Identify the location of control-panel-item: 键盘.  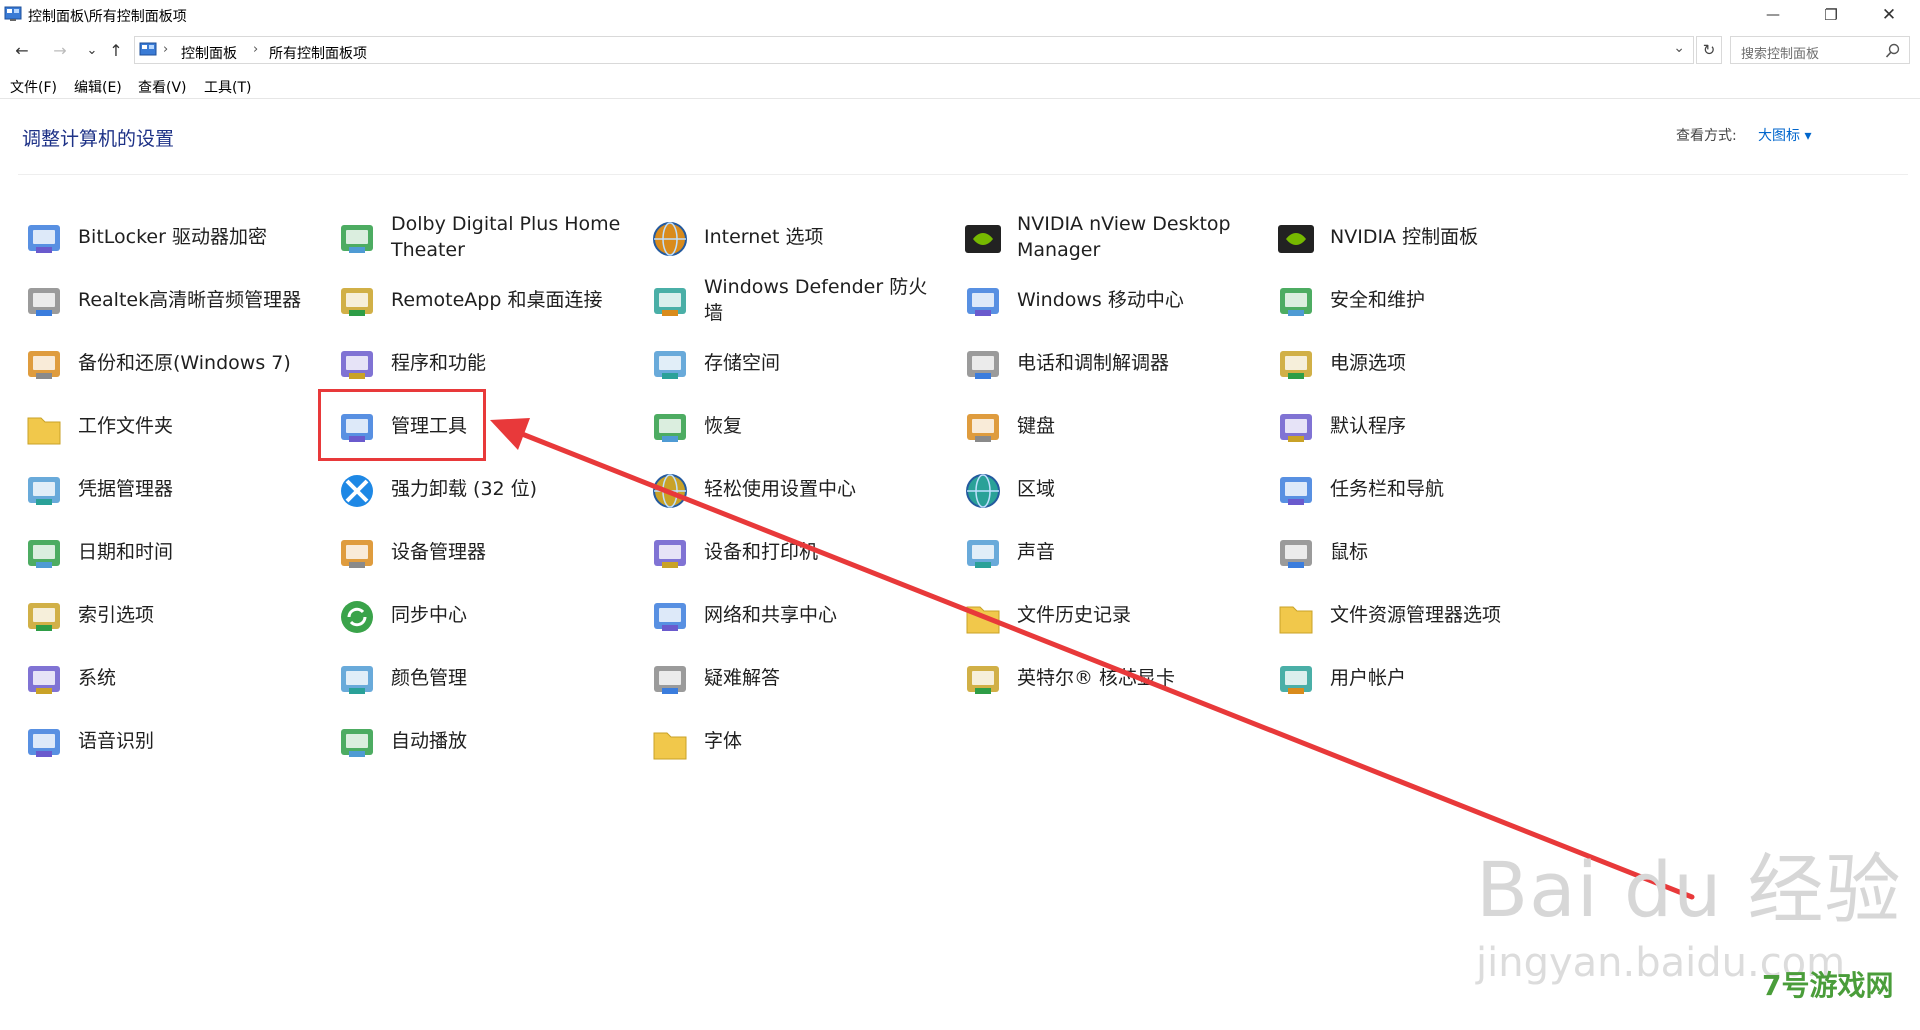
(1111, 426).